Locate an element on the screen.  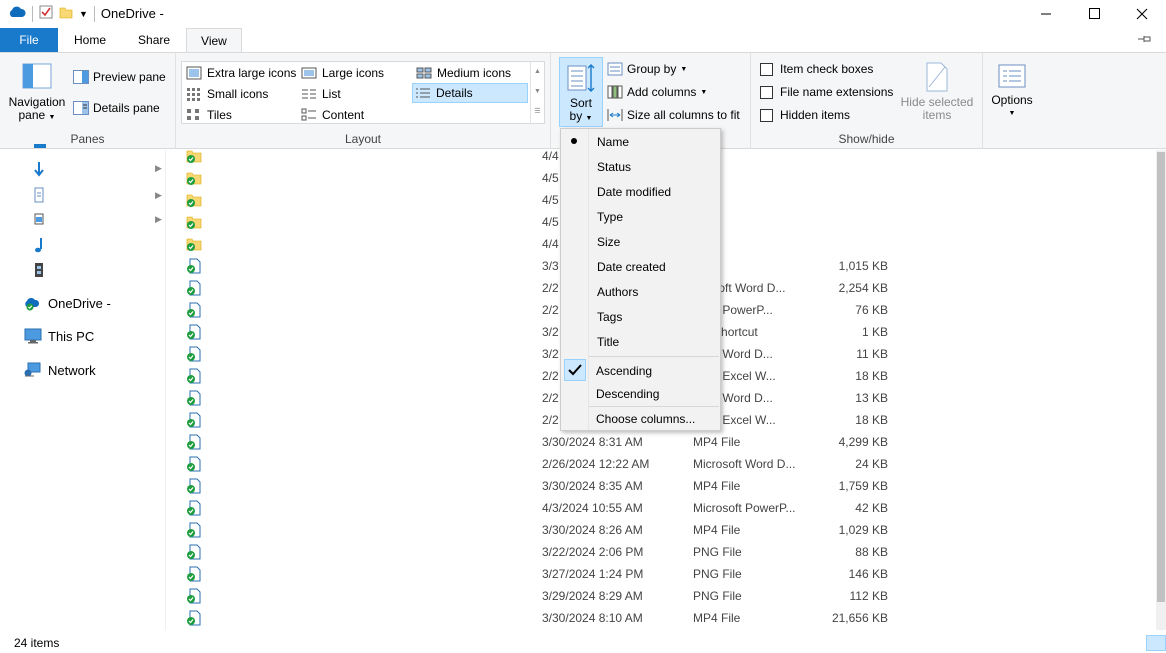
nav-item-videos is located at coordinates (39, 270).